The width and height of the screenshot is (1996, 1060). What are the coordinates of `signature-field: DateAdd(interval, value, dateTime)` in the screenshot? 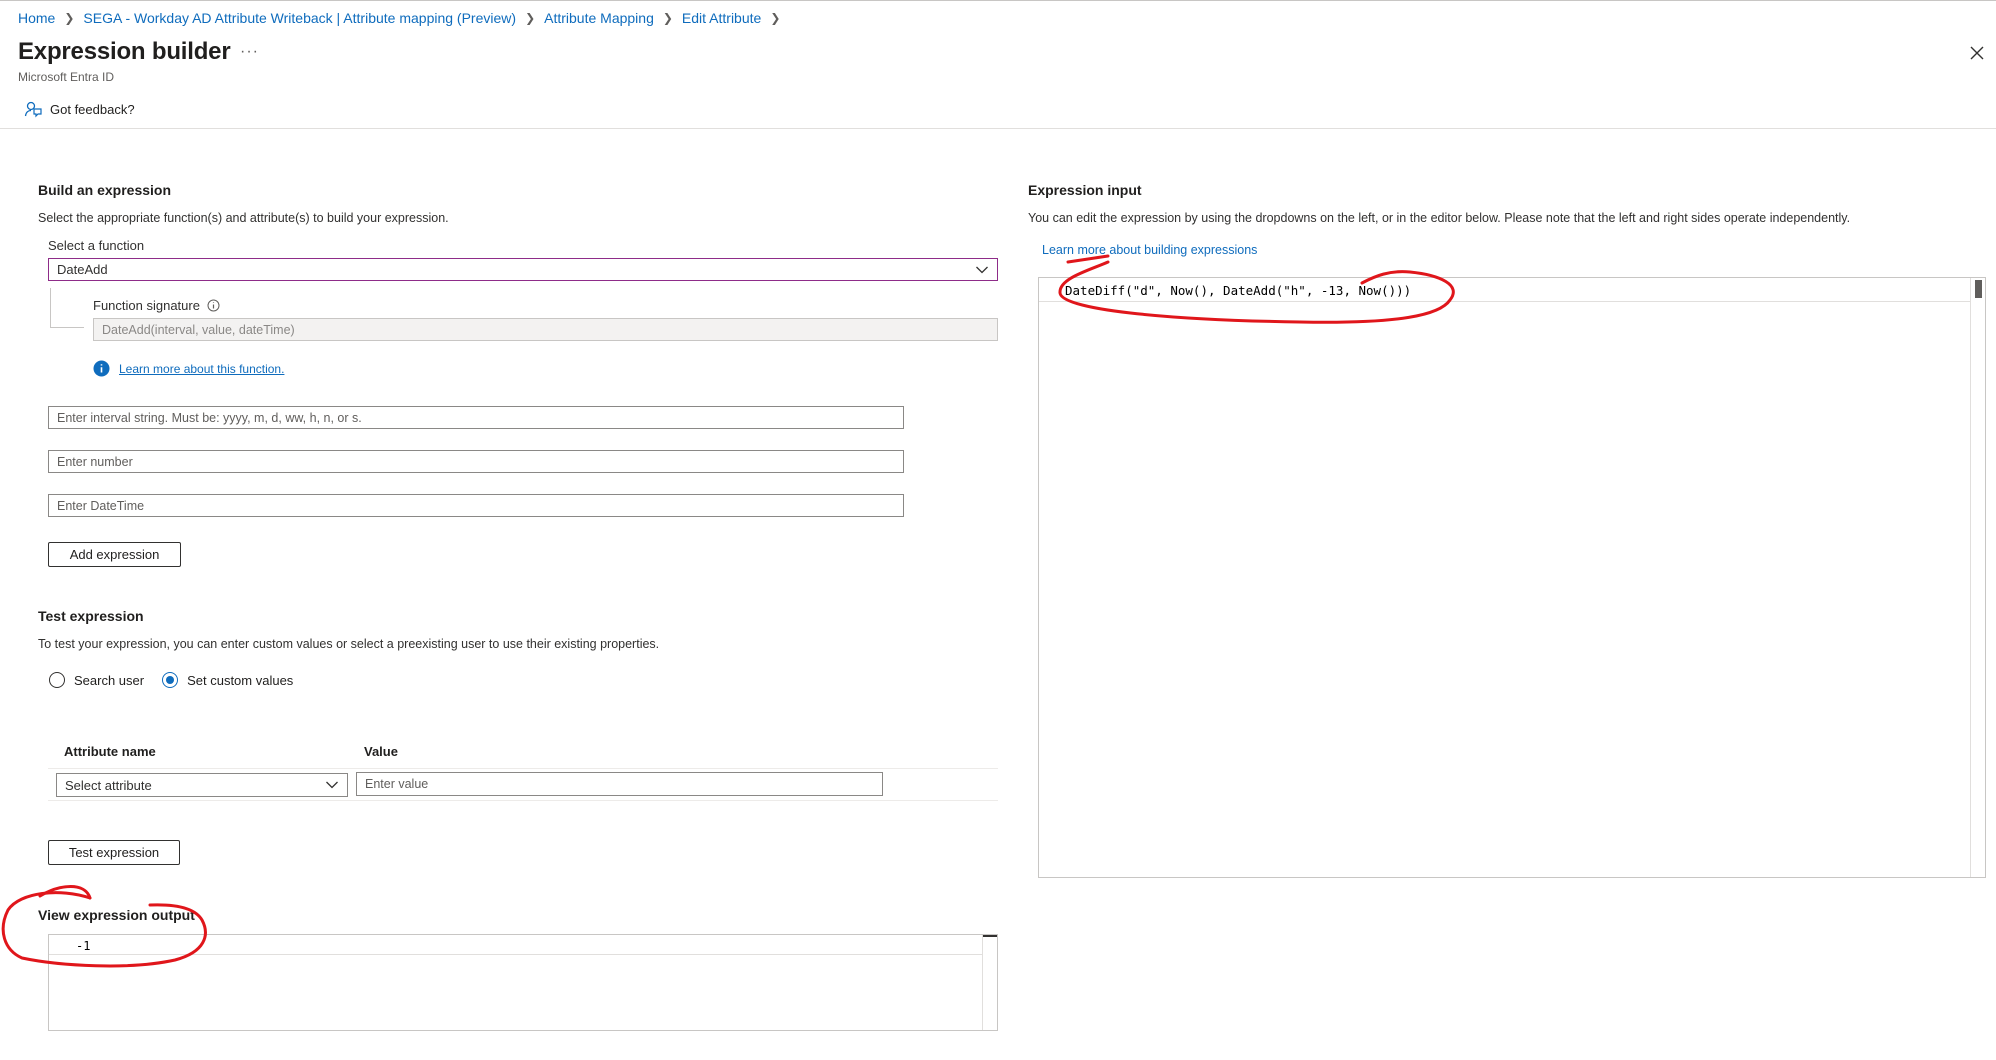 It's located at (545, 329).